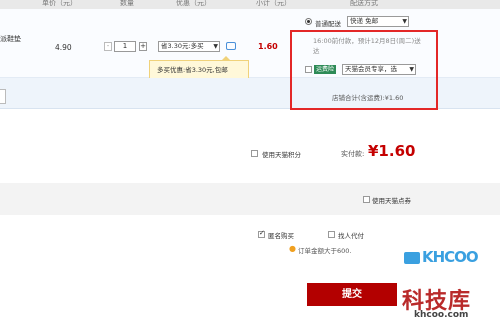 Image resolution: width=500 pixels, height=323 pixels. Describe the element at coordinates (250, 199) in the screenshot. I see `coupon-band` at that location.